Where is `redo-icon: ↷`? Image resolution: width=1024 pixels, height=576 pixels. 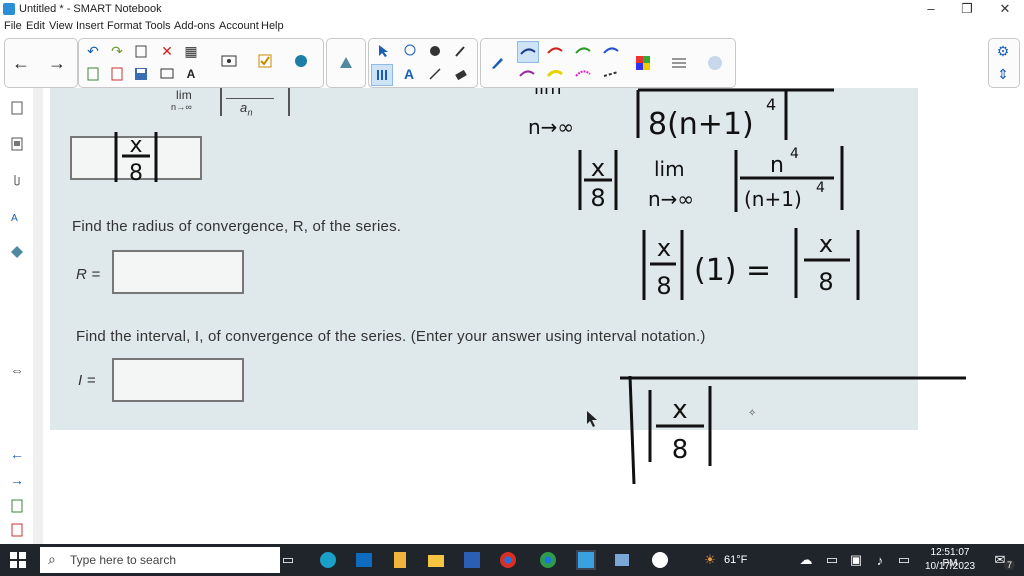
redo-icon: ↷ is located at coordinates (117, 51).